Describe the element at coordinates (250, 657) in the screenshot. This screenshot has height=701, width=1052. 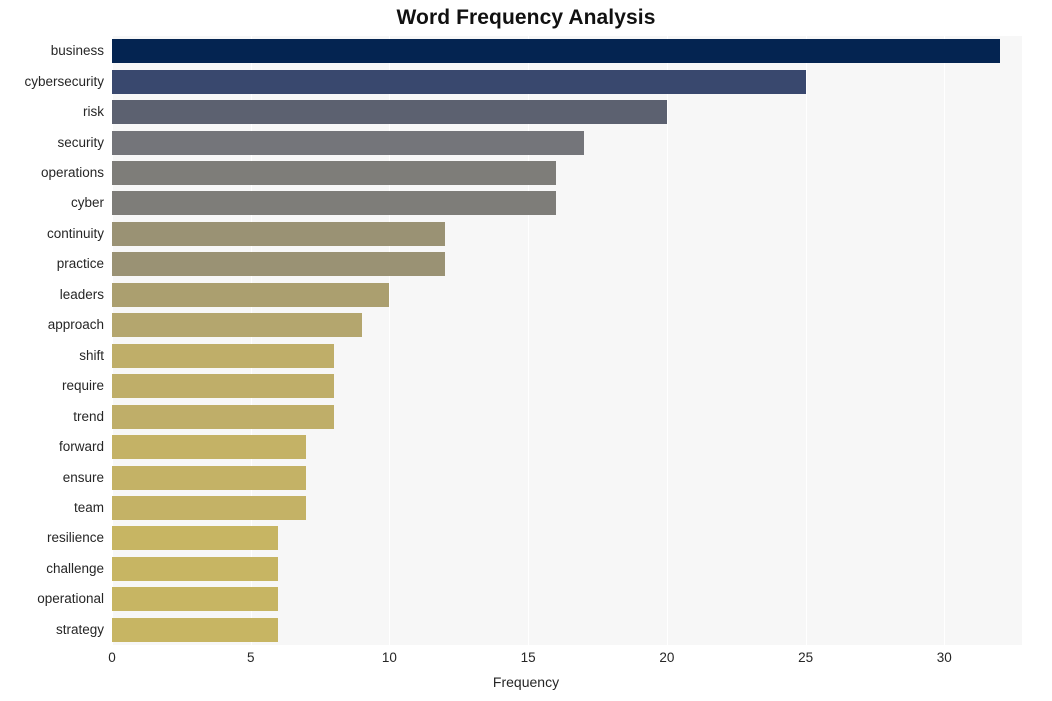
I see `x-tick-label-5: 5` at that location.